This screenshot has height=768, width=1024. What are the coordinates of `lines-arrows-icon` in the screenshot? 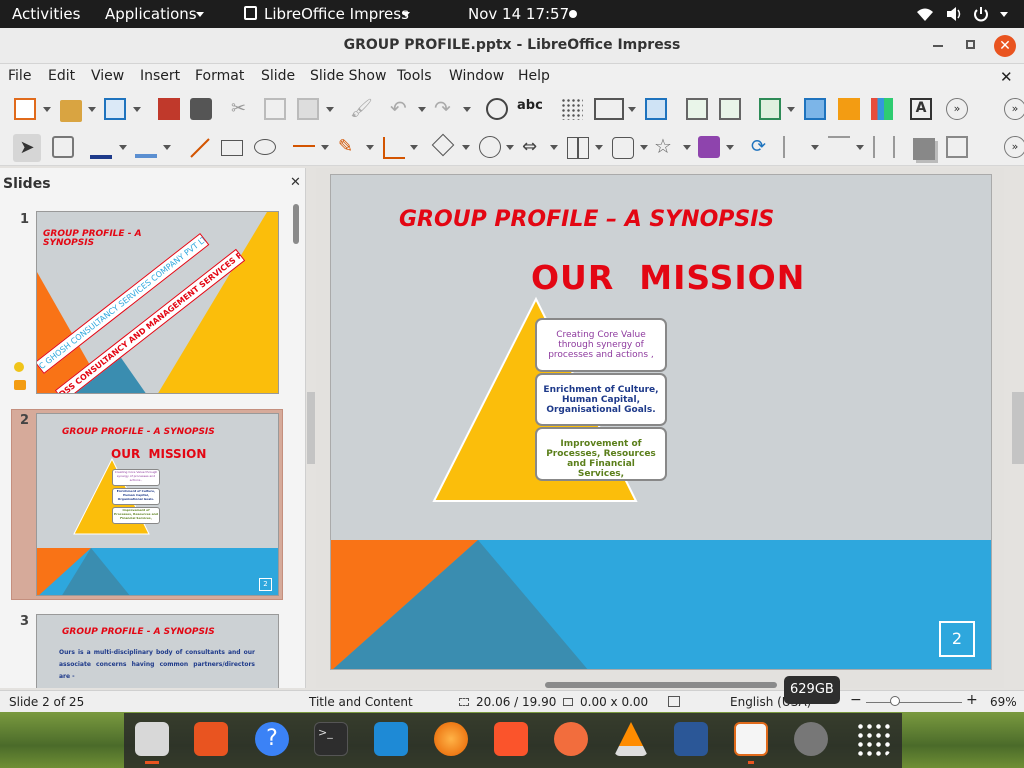 It's located at (304, 146).